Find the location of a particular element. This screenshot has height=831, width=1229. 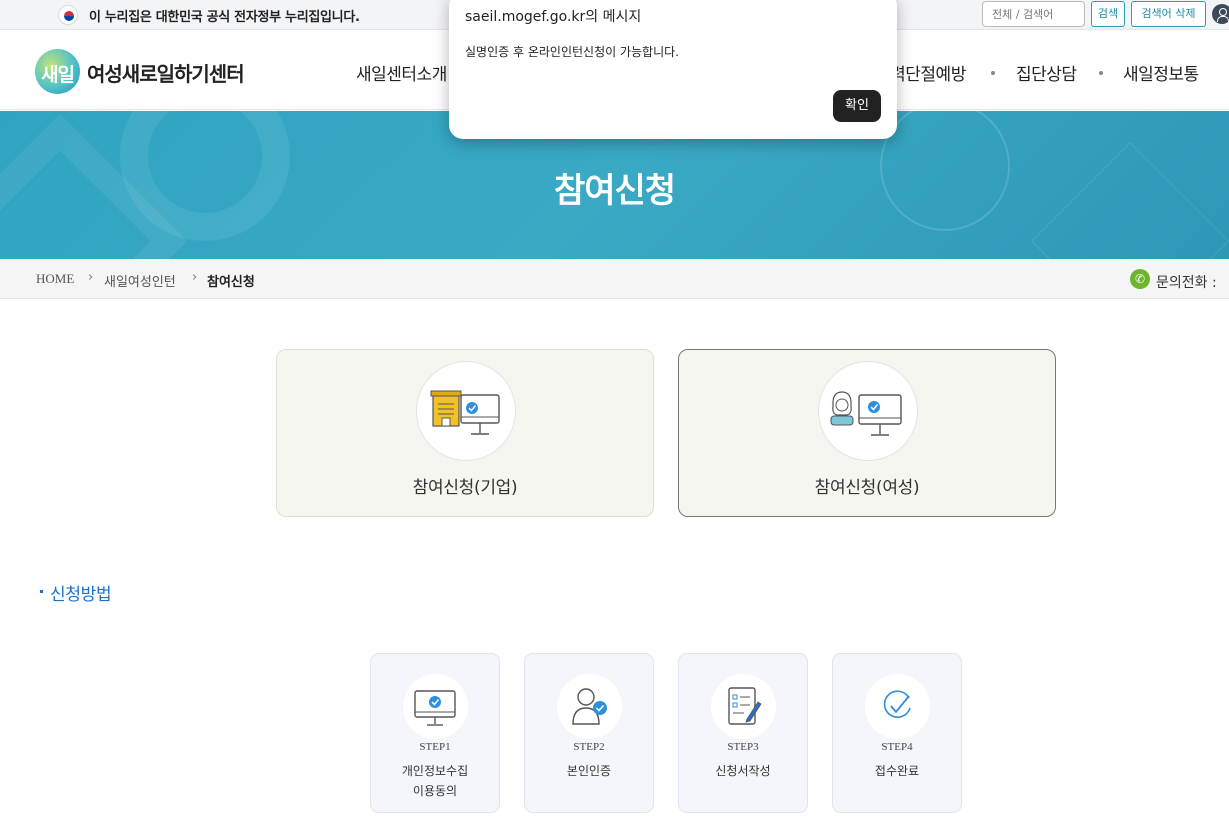

section-title: 신청방법 is located at coordinates (81, 595).